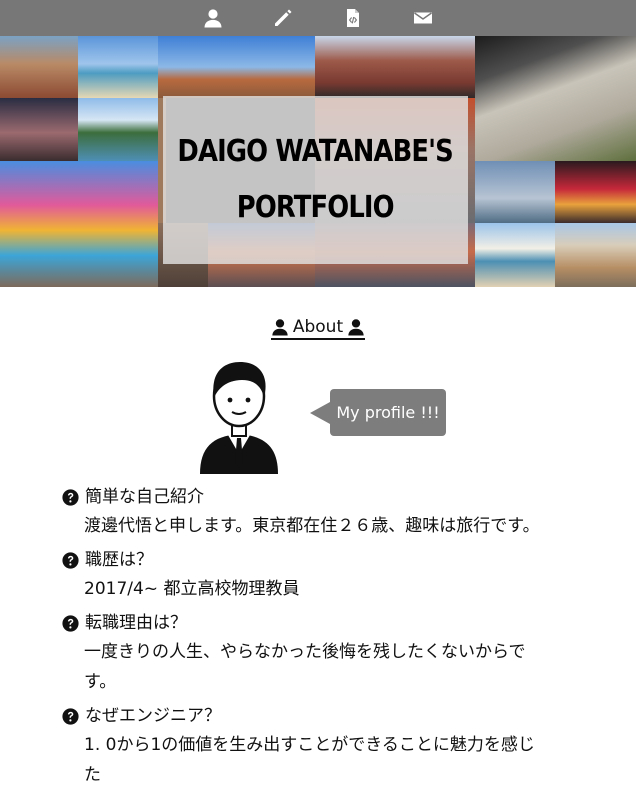 The width and height of the screenshot is (636, 796). What do you see at coordinates (315, 180) in the screenshot?
I see `hero-title-box: DAIGO WATANABE'S PORTFOLIO` at bounding box center [315, 180].